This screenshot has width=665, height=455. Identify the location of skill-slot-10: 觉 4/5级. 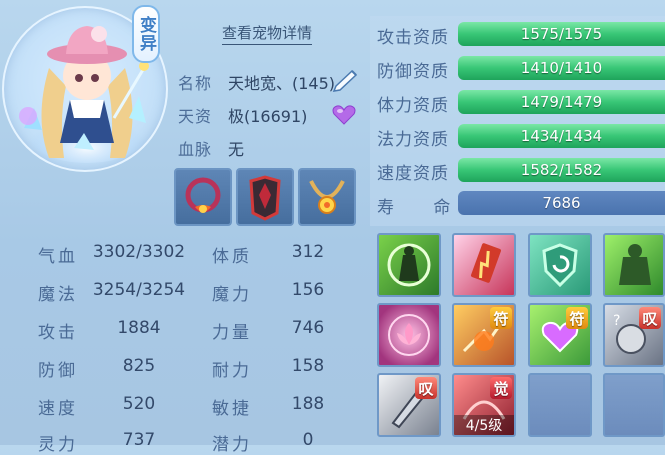
(484, 405).